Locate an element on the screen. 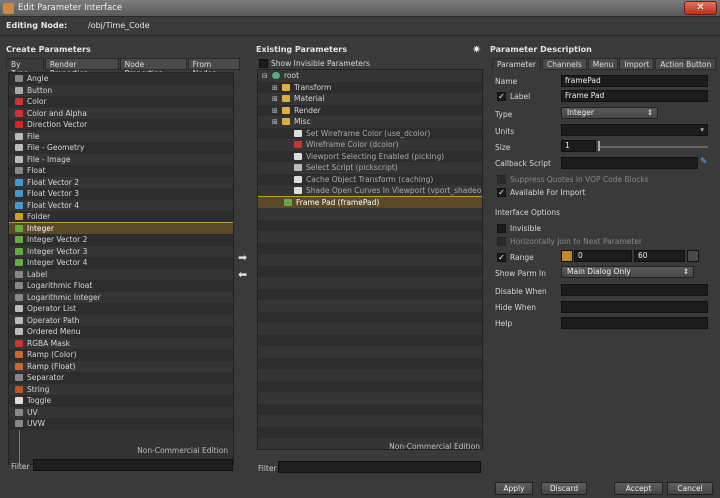 Image resolution: width=720 pixels, height=498 pixels. list-item: Direction Vector is located at coordinates (121, 125).